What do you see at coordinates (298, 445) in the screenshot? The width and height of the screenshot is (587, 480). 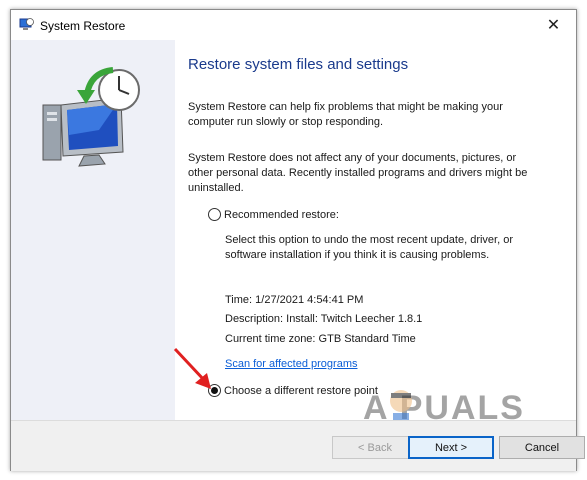 I see `button-bar: < Back Next > Cancel` at bounding box center [298, 445].